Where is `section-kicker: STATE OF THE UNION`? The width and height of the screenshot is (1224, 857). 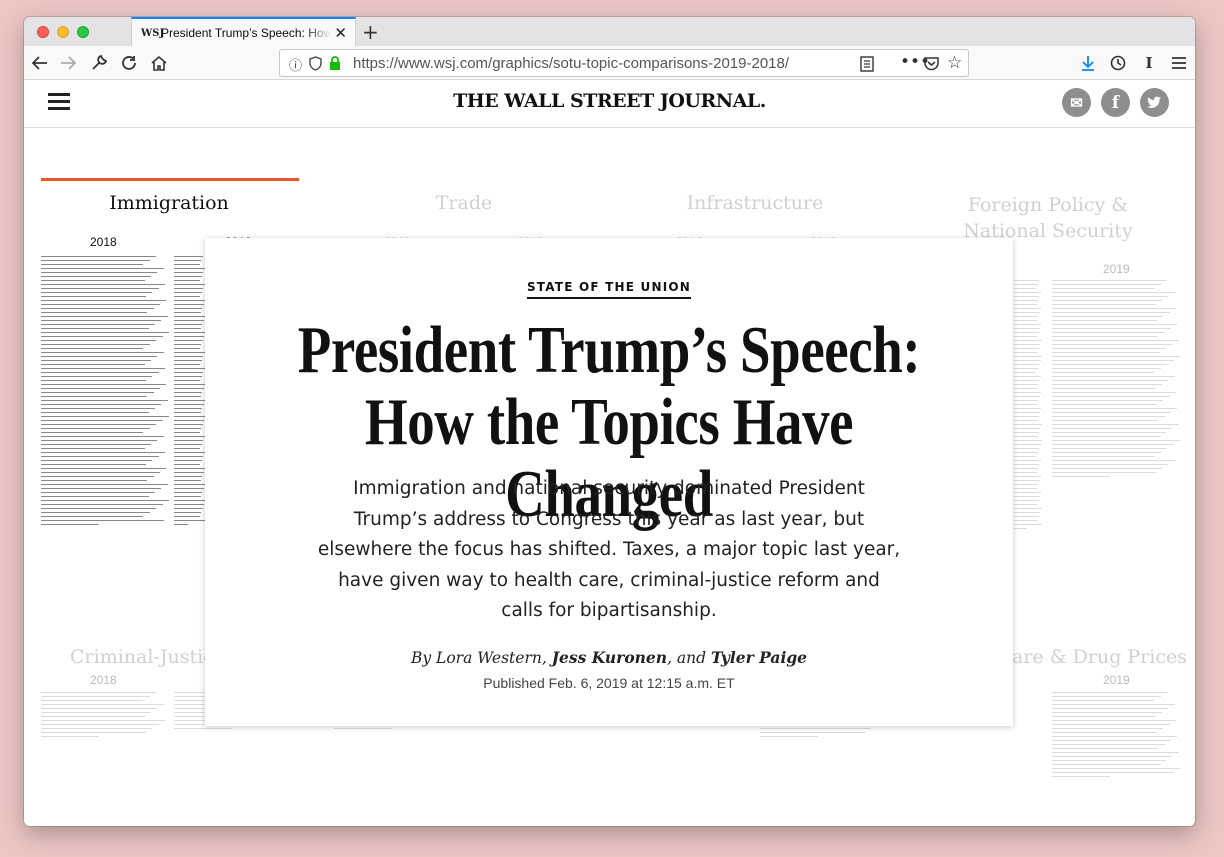 section-kicker: STATE OF THE UNION is located at coordinates (609, 287).